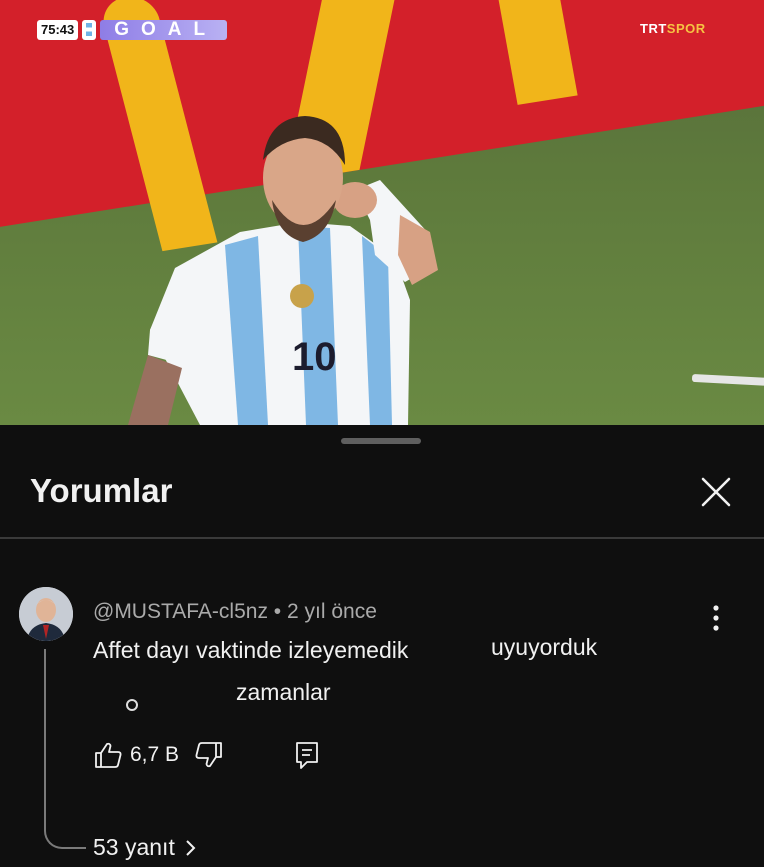  I want to click on like-button, so click(108, 755).